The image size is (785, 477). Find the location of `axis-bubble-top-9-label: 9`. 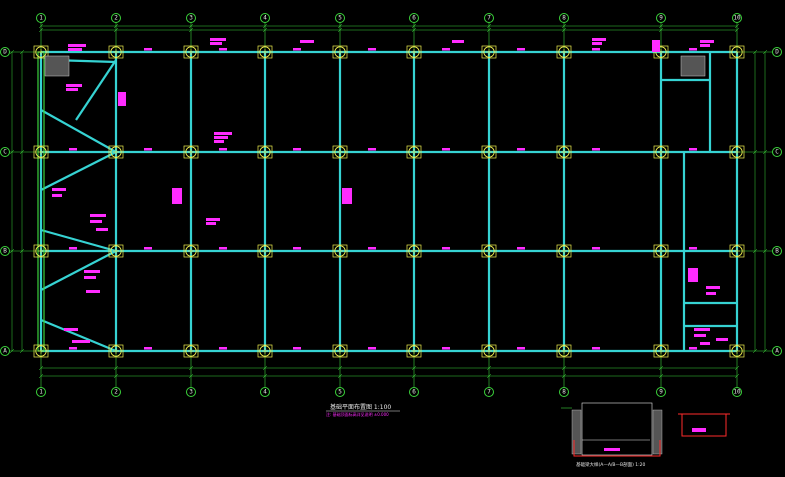

axis-bubble-top-9-label: 9 is located at coordinates (661, 18).